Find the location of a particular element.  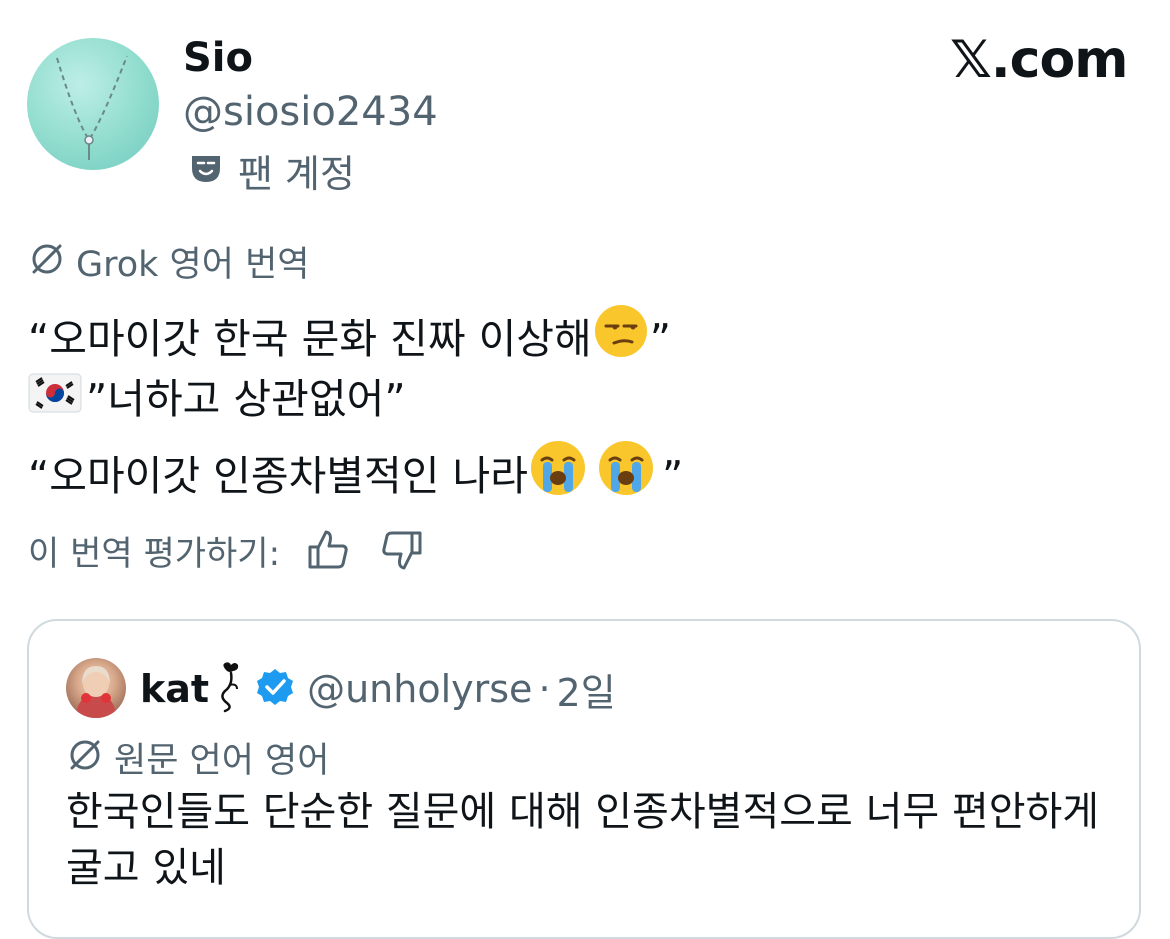

author-handle: @siosio2434 is located at coordinates (310, 112).